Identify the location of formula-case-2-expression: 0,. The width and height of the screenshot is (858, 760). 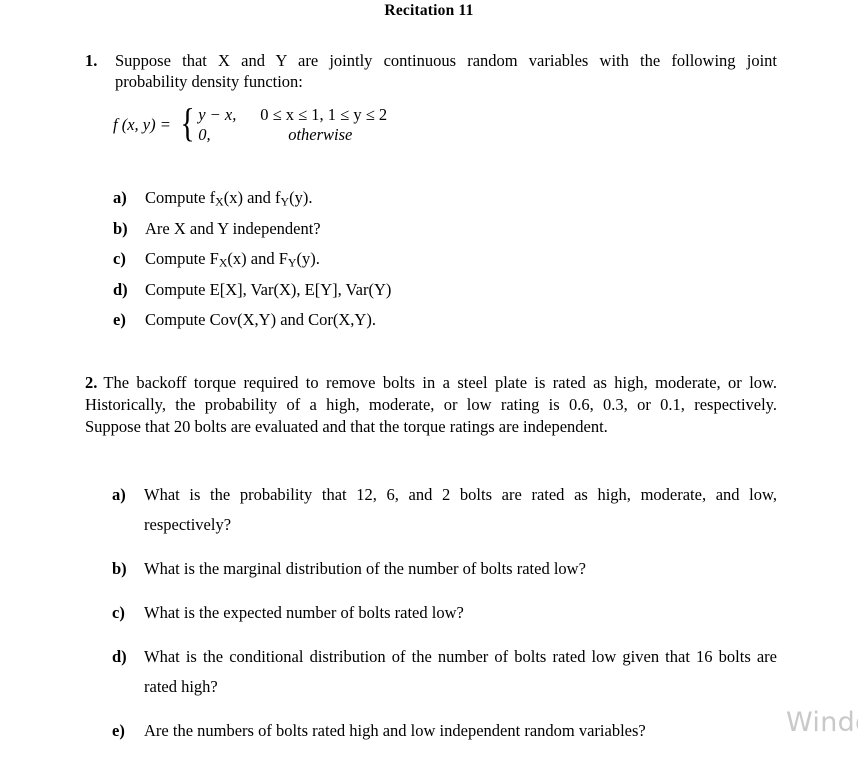
(204, 134).